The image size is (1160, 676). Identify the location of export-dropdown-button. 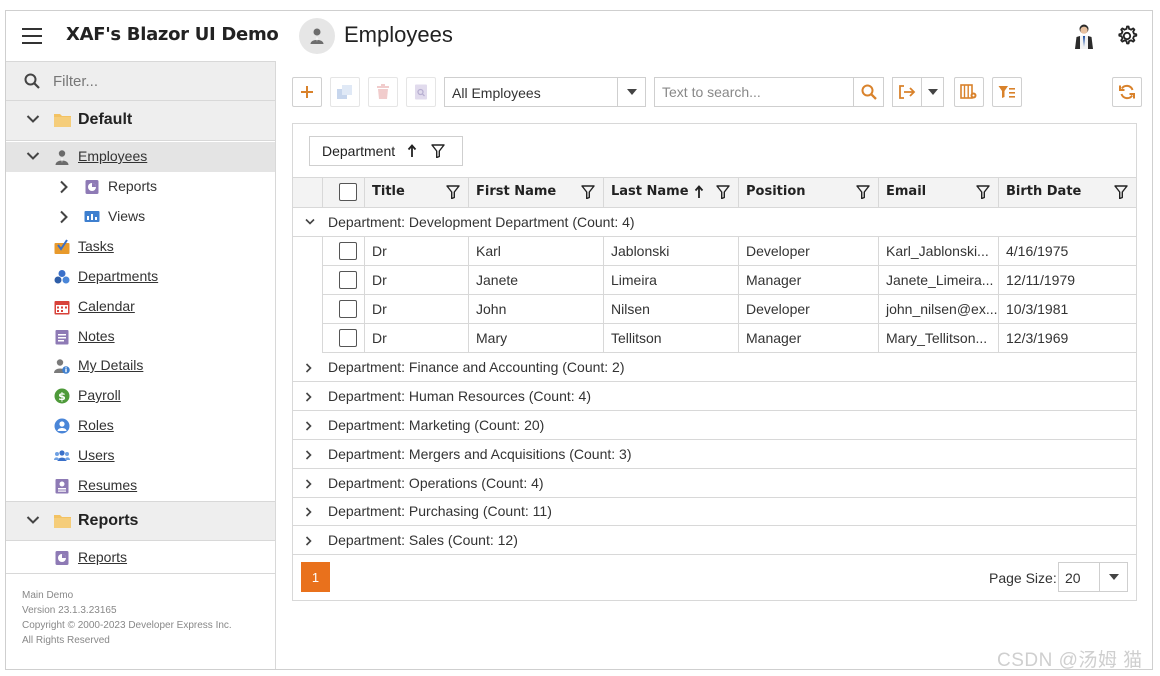
(932, 92).